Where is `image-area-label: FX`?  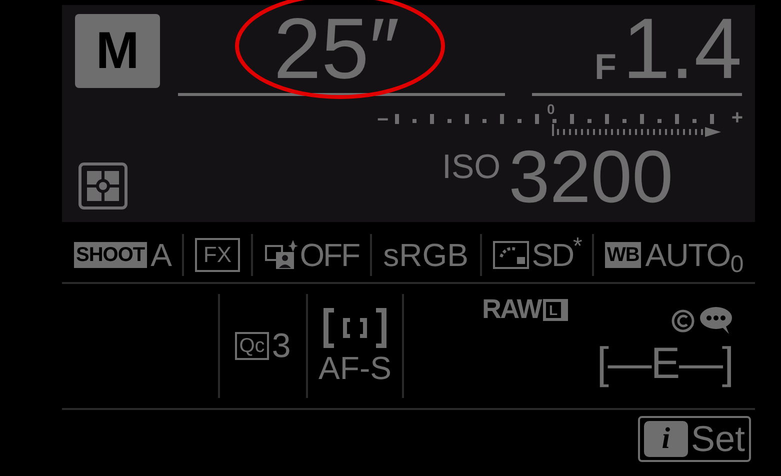 image-area-label: FX is located at coordinates (217, 255).